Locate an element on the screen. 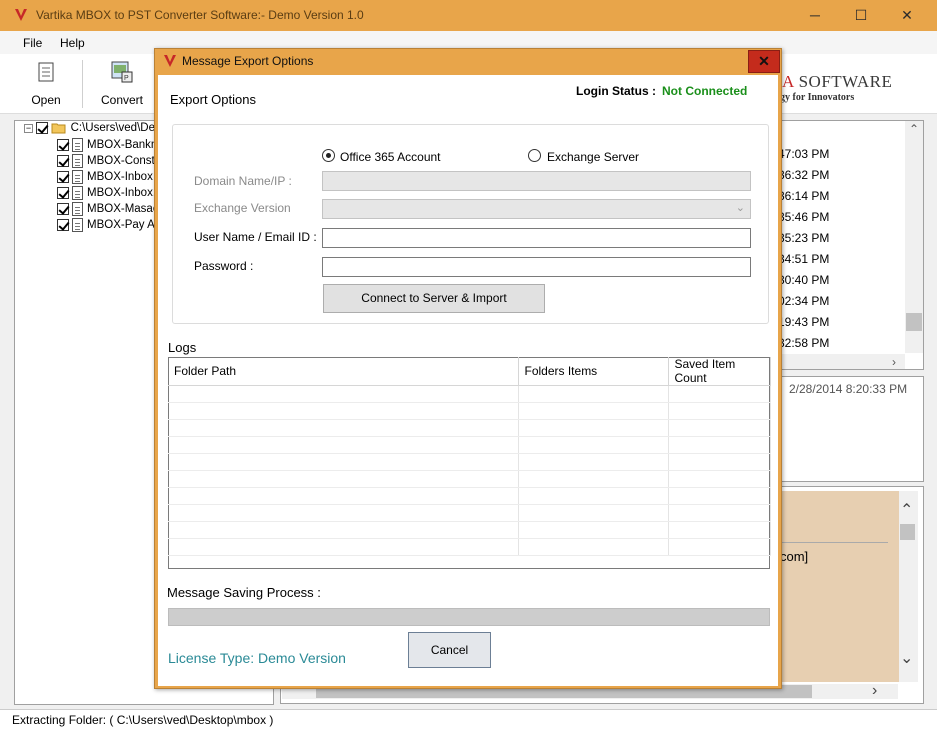 This screenshot has height=738, width=937. brand-tagline: gy for Innovators is located at coordinates (817, 97).